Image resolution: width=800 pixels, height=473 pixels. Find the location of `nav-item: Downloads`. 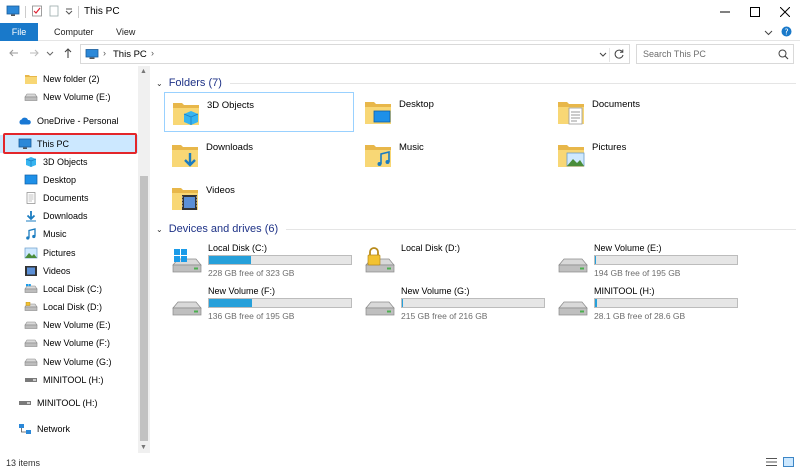

nav-item: Downloads is located at coordinates (69, 216).